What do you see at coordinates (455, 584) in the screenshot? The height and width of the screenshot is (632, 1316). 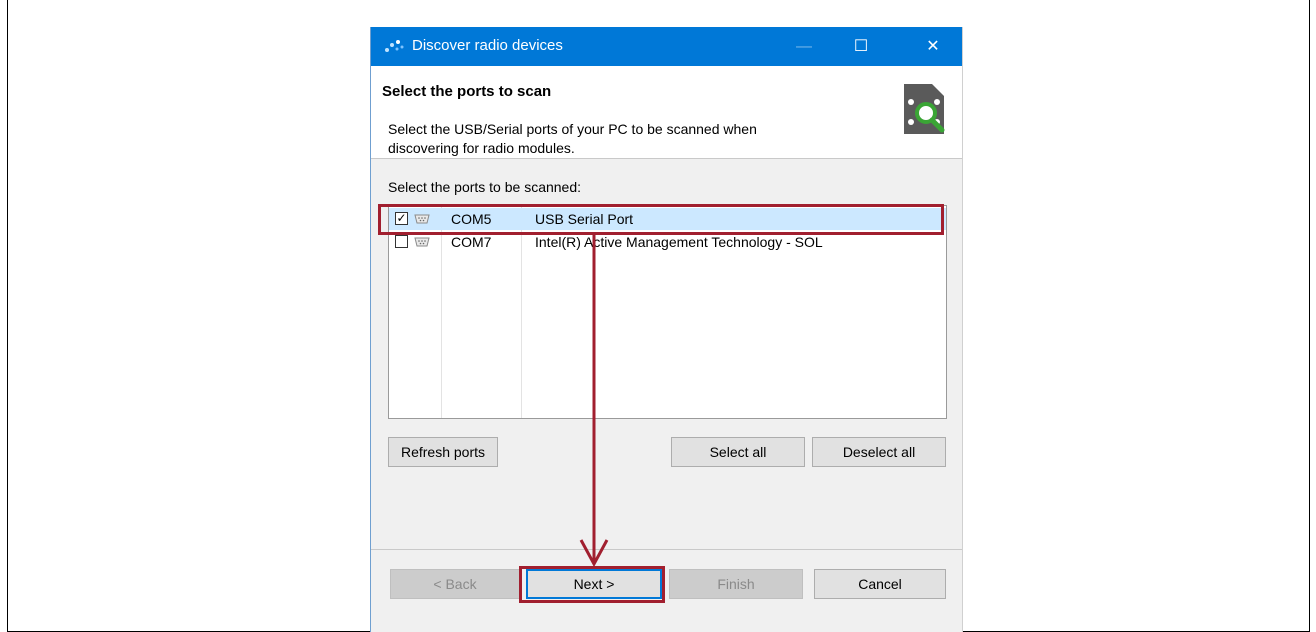 I see `back-button: < Back` at bounding box center [455, 584].